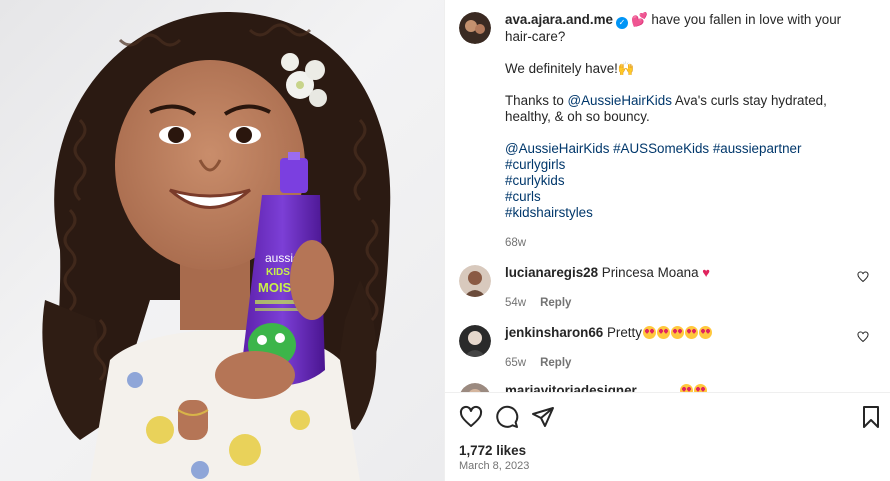 Image resolution: width=890 pixels, height=481 pixels. Describe the element at coordinates (871, 417) in the screenshot. I see `bookmark-icon` at that location.